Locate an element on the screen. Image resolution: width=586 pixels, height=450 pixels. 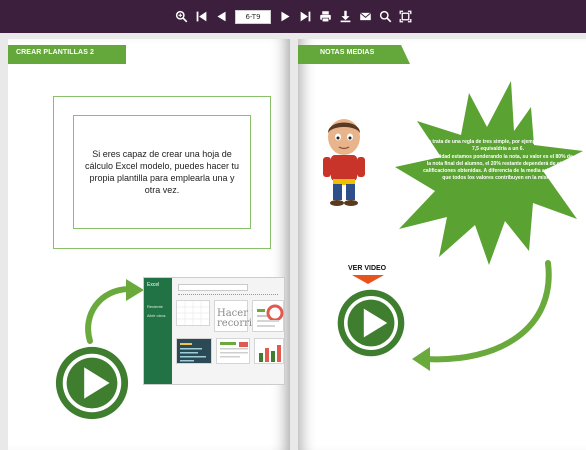
download-icon is located at coordinates (345, 17).